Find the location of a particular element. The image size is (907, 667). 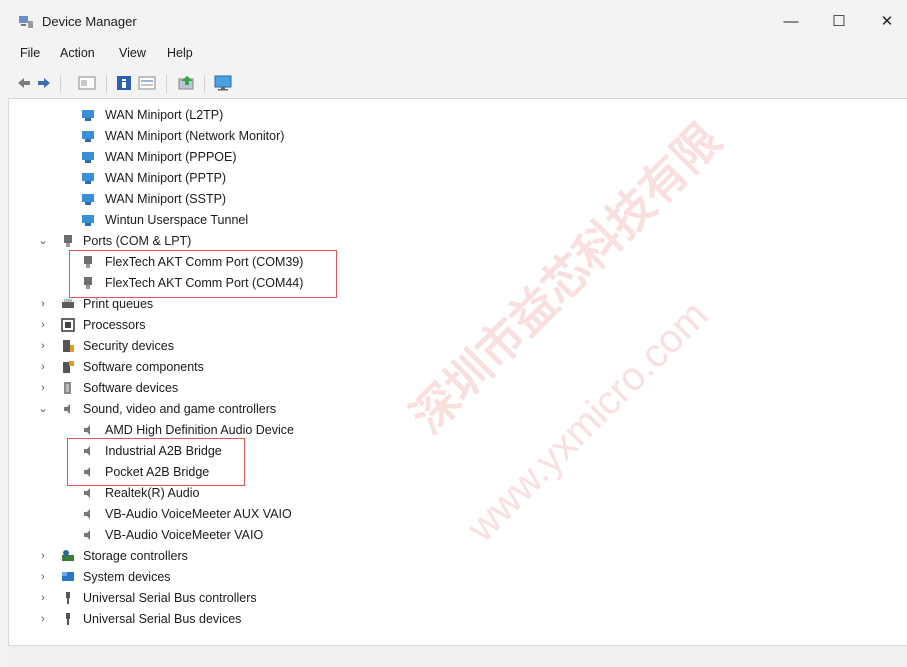

port-icon is located at coordinates (68, 241).